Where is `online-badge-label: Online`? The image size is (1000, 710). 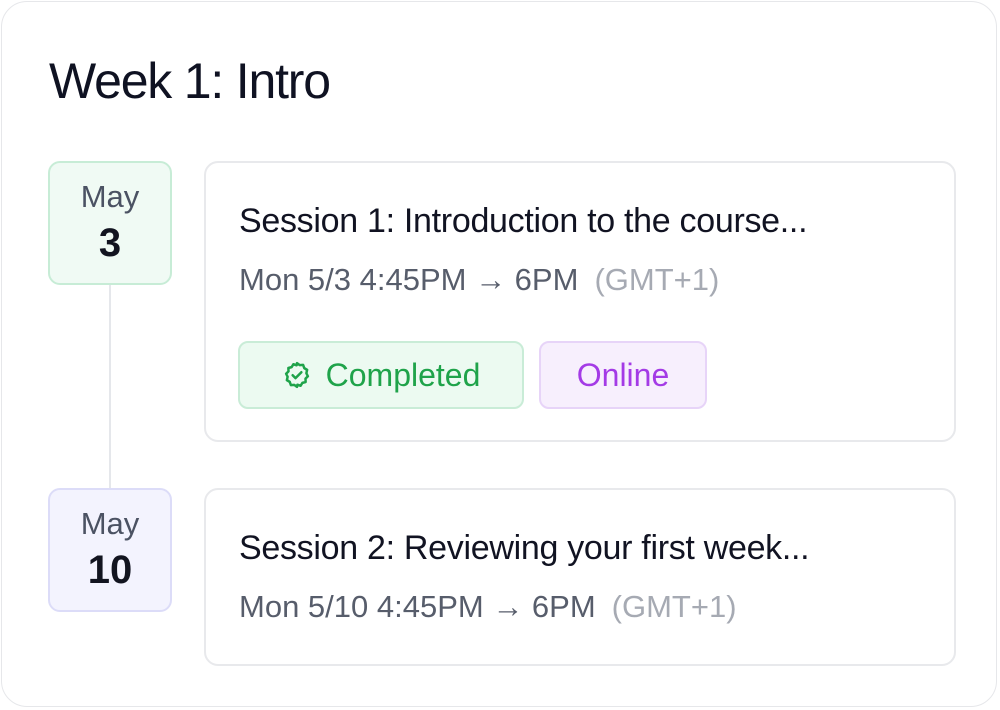 online-badge-label: Online is located at coordinates (623, 374).